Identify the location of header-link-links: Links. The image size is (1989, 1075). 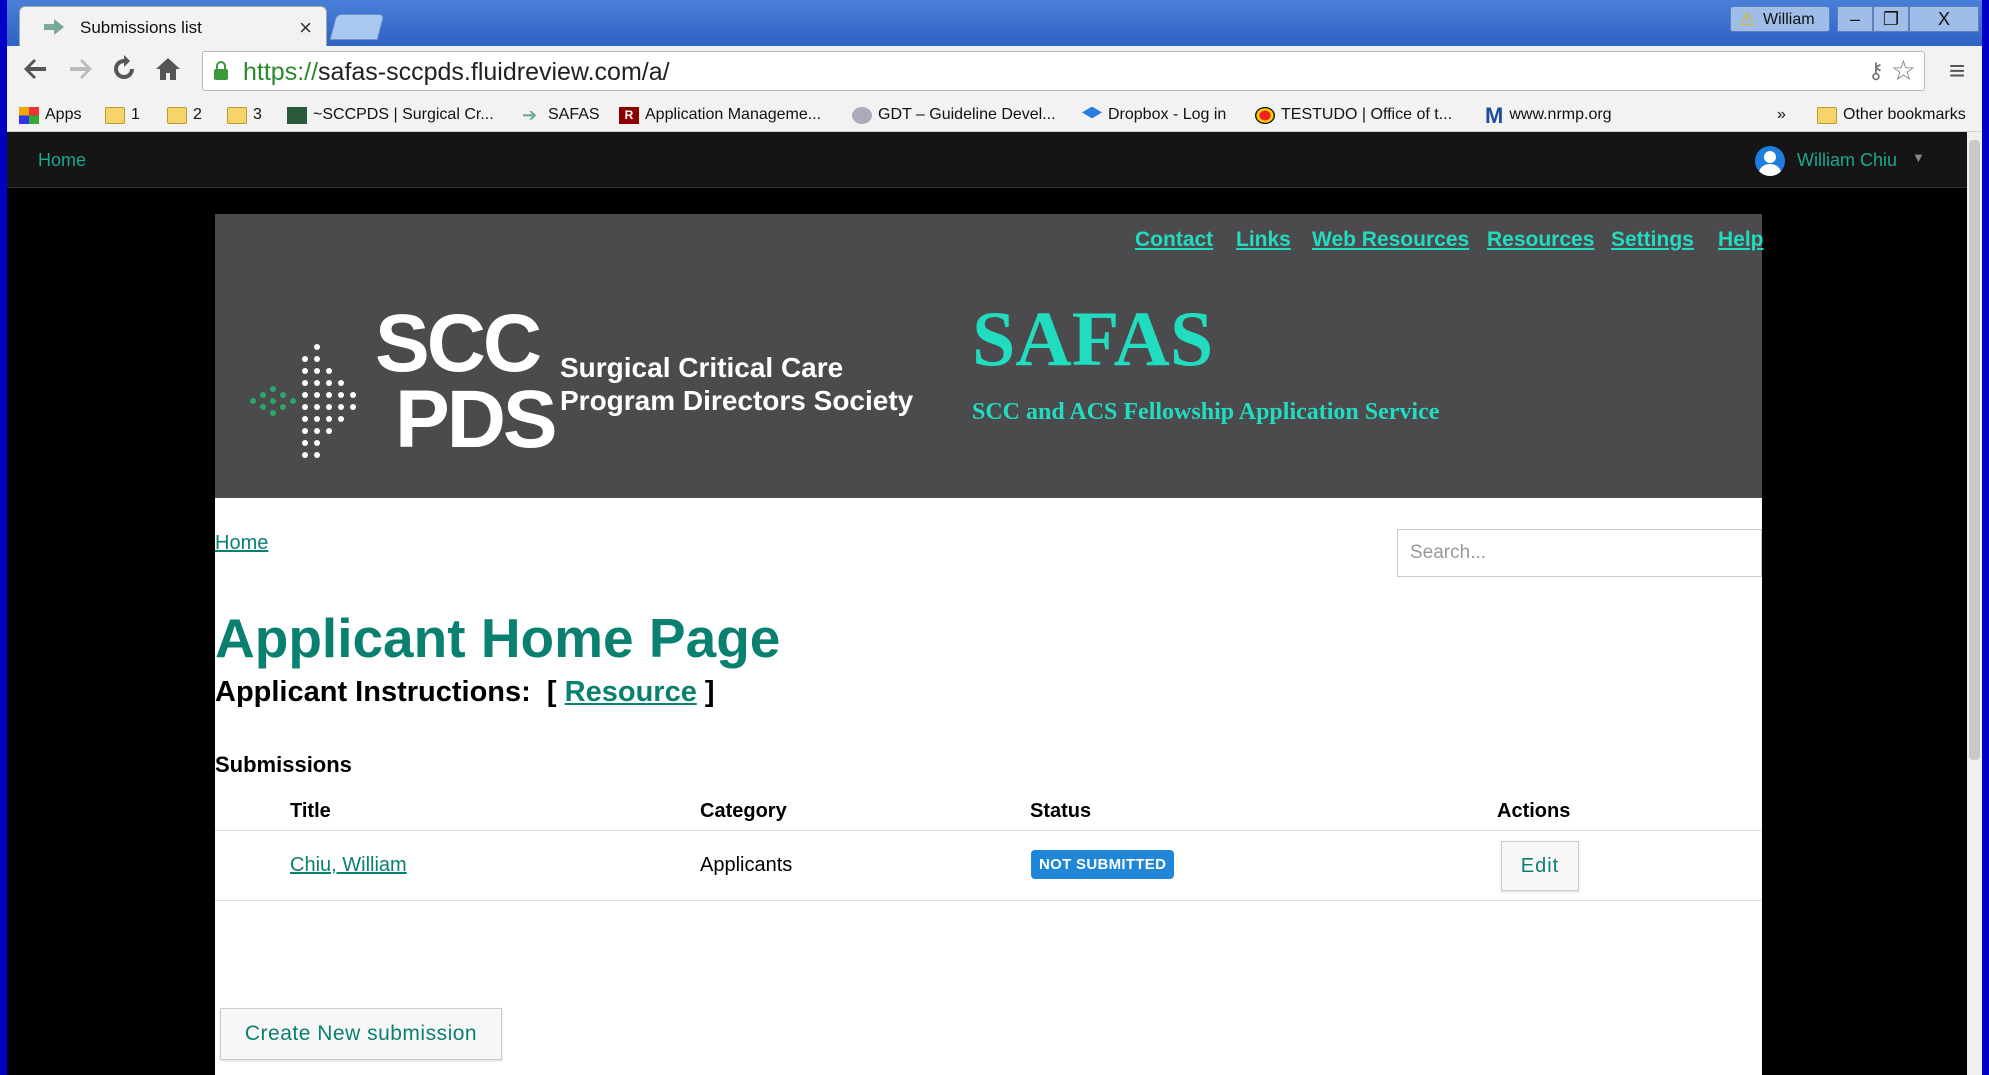
(1263, 240).